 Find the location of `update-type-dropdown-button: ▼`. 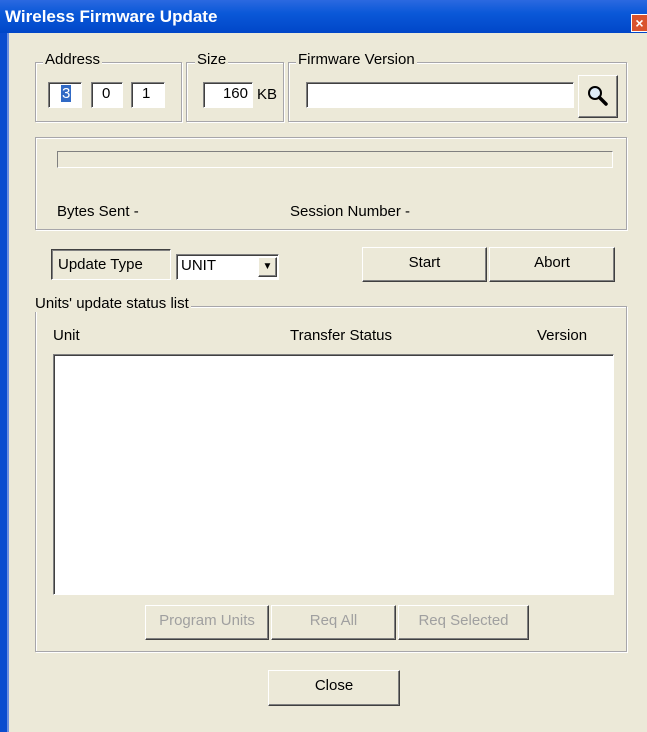

update-type-dropdown-button: ▼ is located at coordinates (267, 267).